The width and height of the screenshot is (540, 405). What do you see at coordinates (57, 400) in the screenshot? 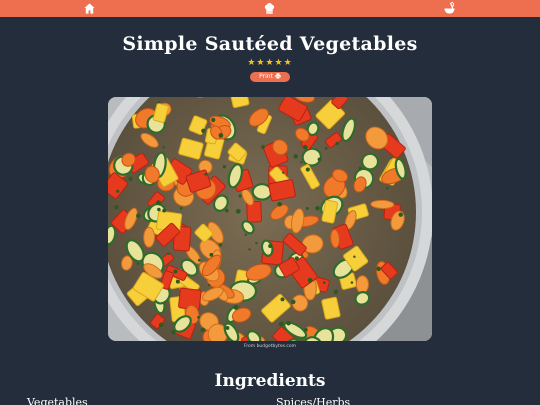
I see `ingredient-group-vegetables: Vegetables` at bounding box center [57, 400].